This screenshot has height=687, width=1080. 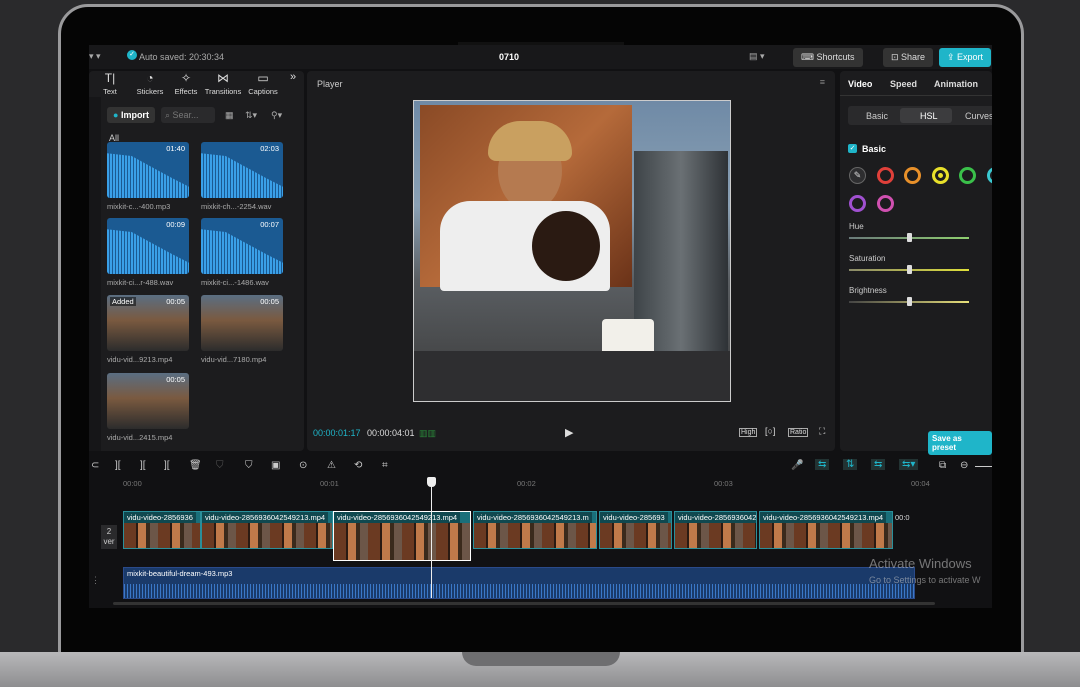 What do you see at coordinates (220, 465) in the screenshot?
I see `shield-icon: ⛉` at bounding box center [220, 465].